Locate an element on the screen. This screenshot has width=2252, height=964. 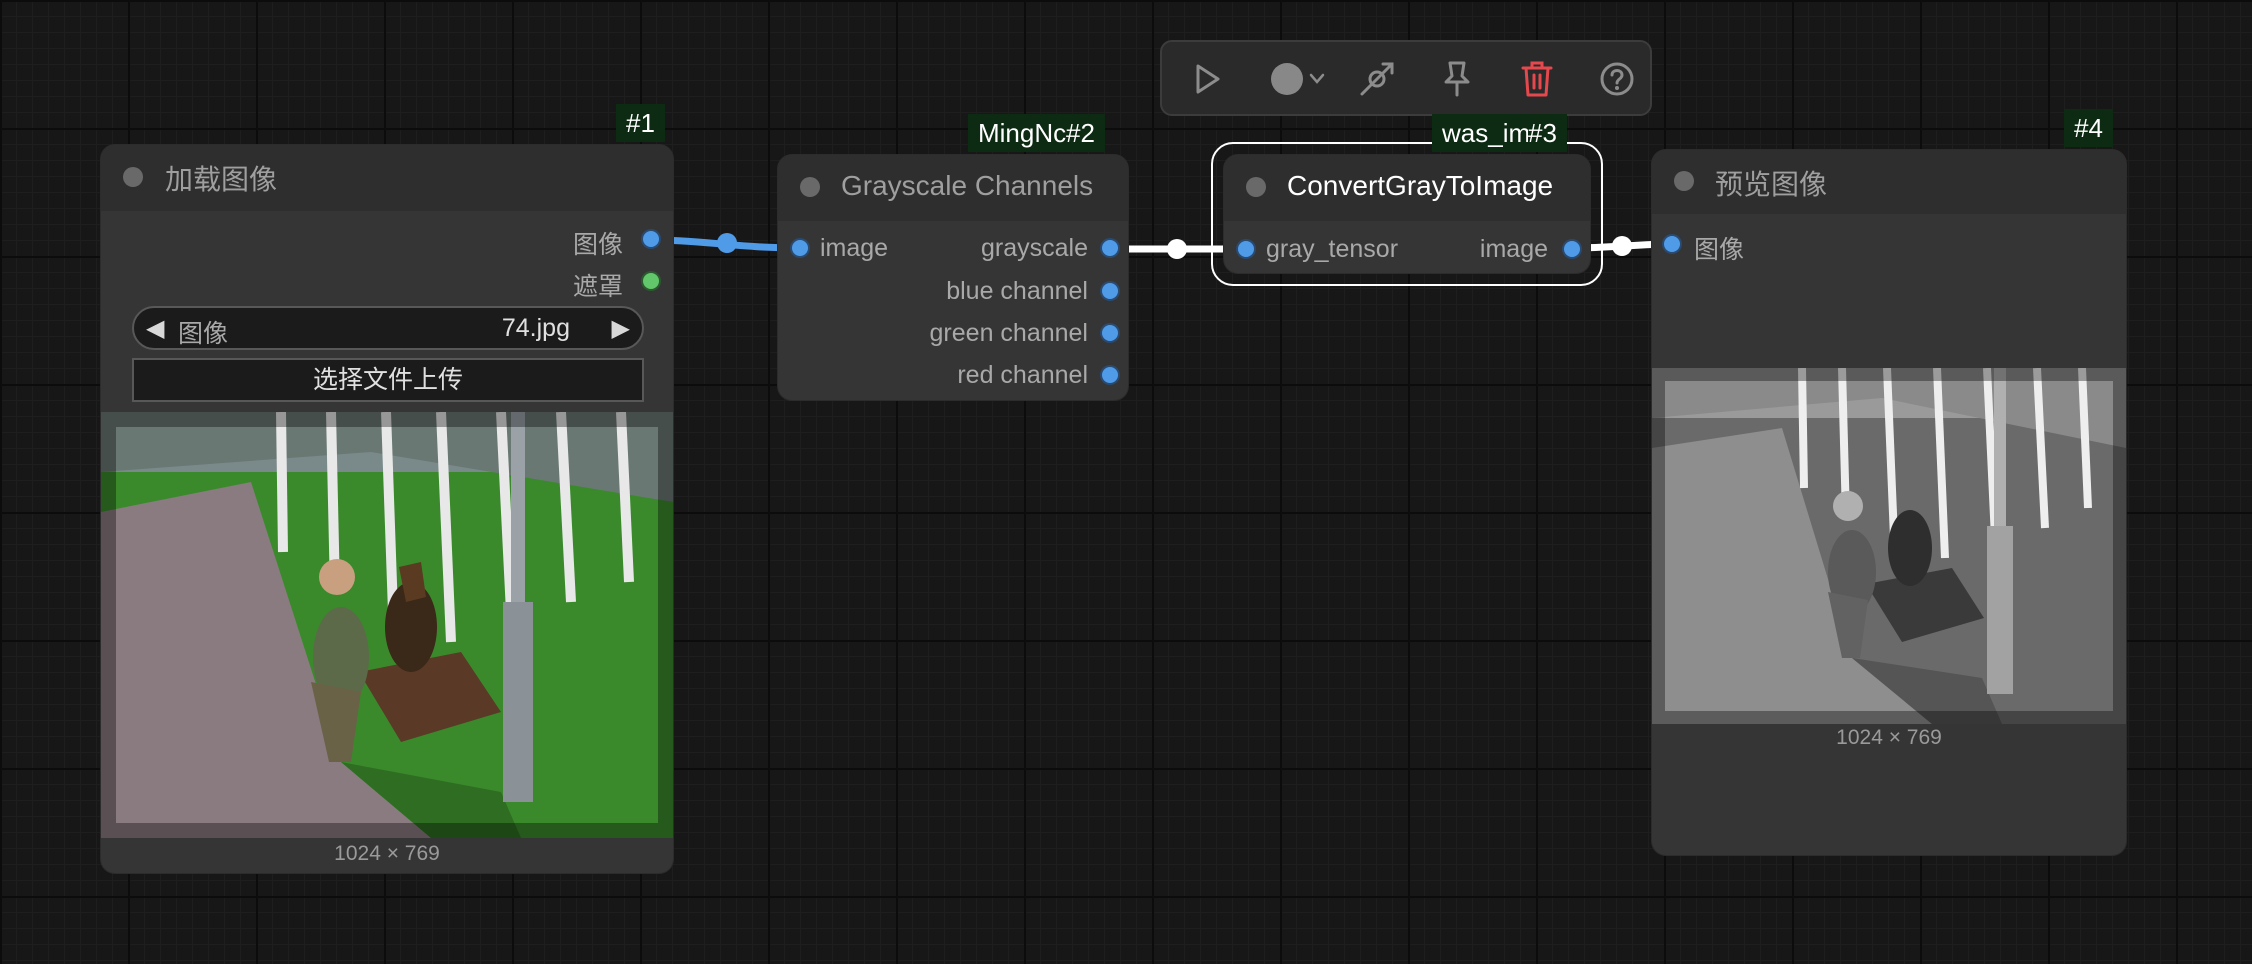
output-label-mask: 遮罩 is located at coordinates (597, 287).